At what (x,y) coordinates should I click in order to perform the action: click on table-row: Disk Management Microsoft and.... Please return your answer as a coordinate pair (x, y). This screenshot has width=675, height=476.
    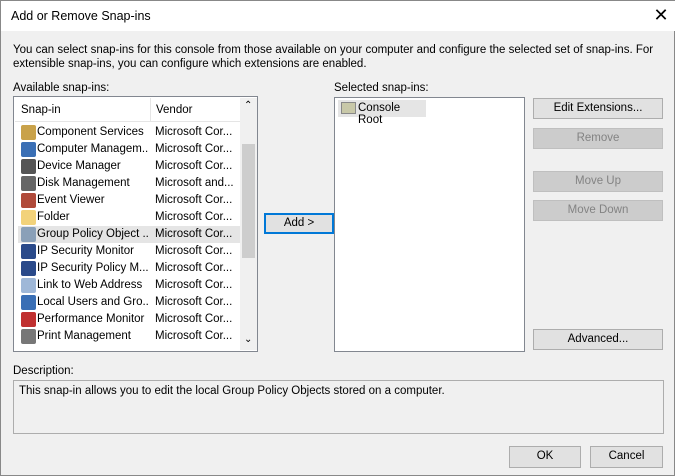
    Looking at the image, I should click on (131, 183).